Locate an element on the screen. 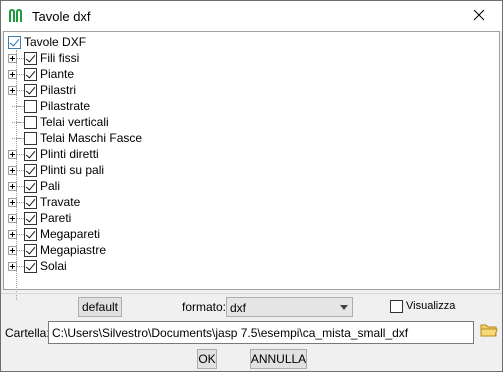 This screenshot has width=503, height=372. tree-item: Piante is located at coordinates (41, 74).